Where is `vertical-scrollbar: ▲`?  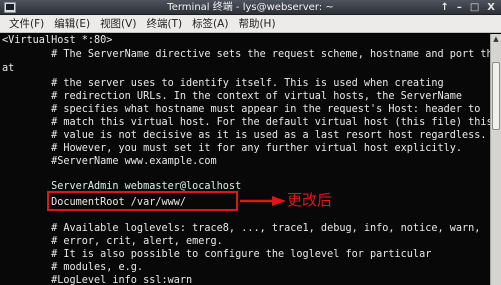
vertical-scrollbar: ▲ is located at coordinates (495, 159).